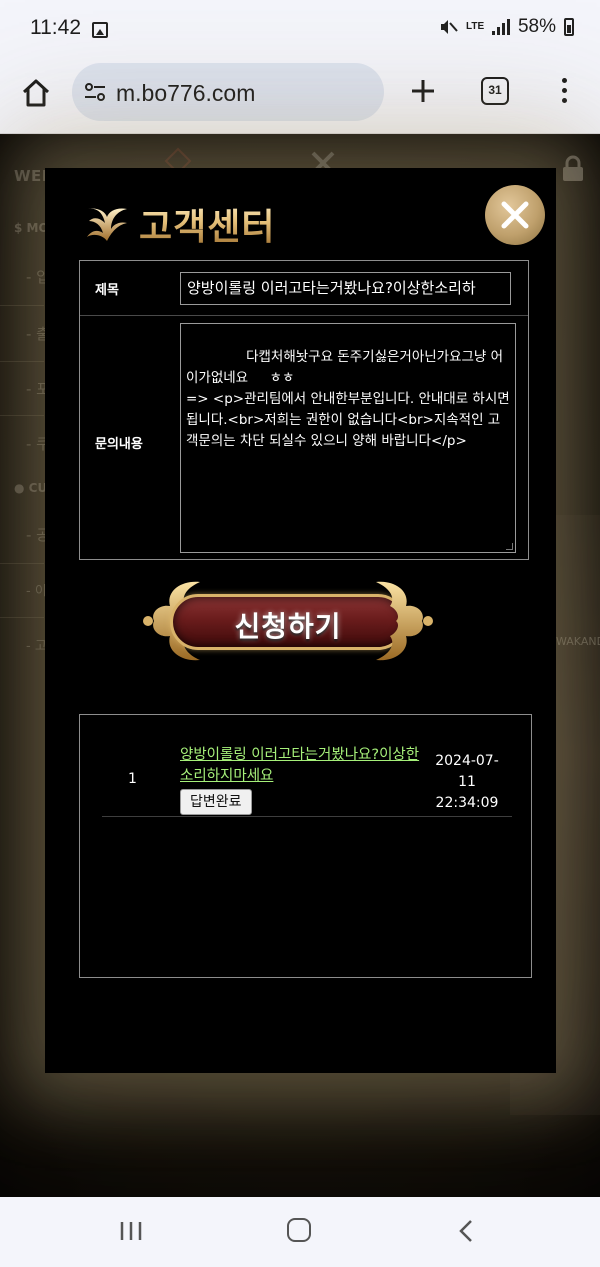 The height and width of the screenshot is (1267, 600). What do you see at coordinates (475, 26) in the screenshot?
I see `lte-icon: LTE` at bounding box center [475, 26].